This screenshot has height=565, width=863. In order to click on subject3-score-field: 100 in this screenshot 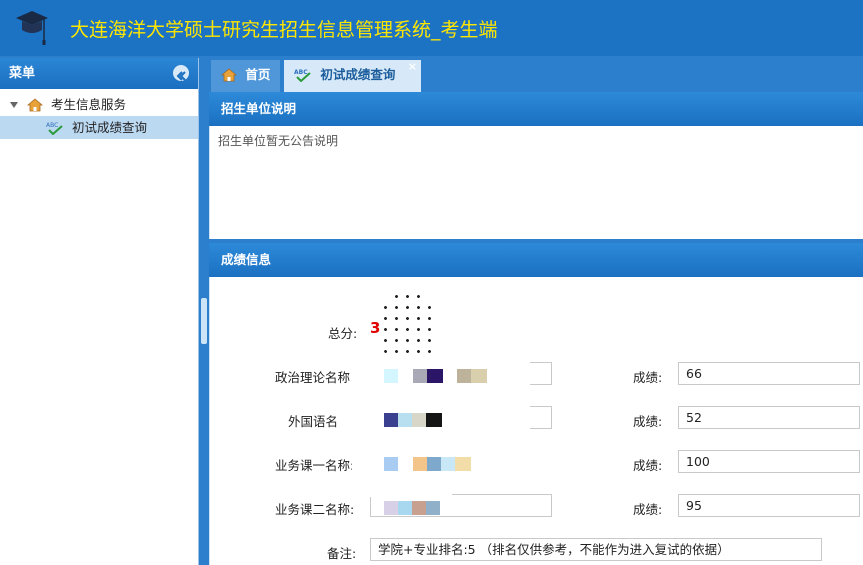, I will do `click(769, 461)`.